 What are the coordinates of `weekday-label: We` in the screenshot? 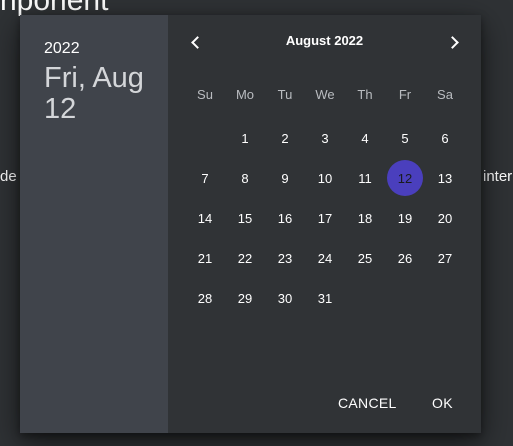 It's located at (325, 94).